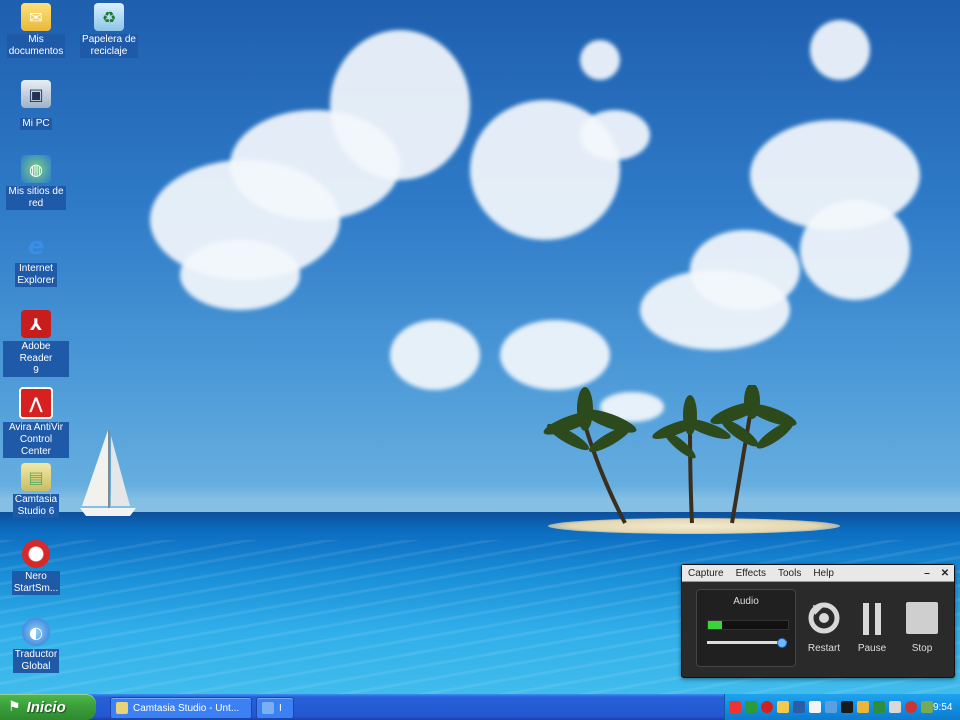 The image size is (960, 720). I want to click on avira-icon: ⋀, so click(36, 403).